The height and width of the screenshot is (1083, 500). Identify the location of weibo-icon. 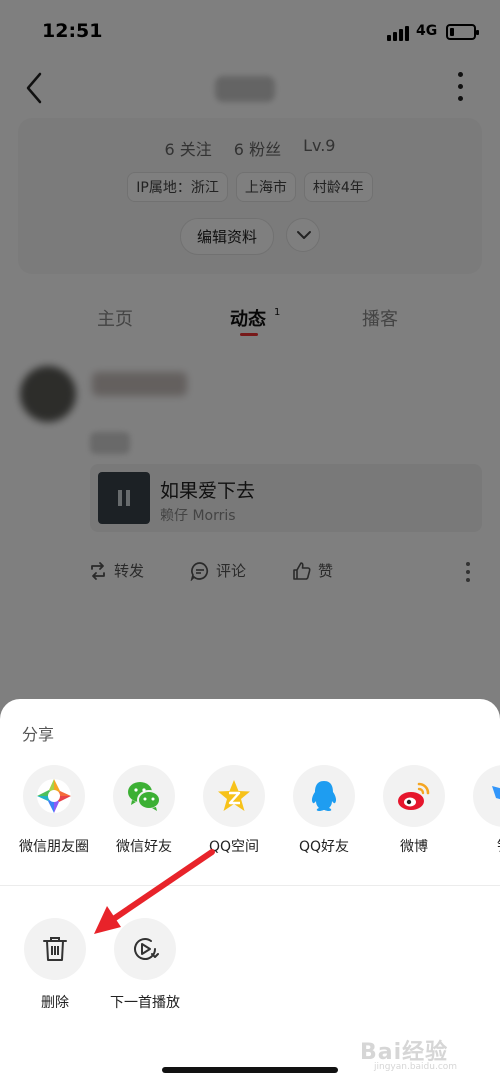
(414, 796).